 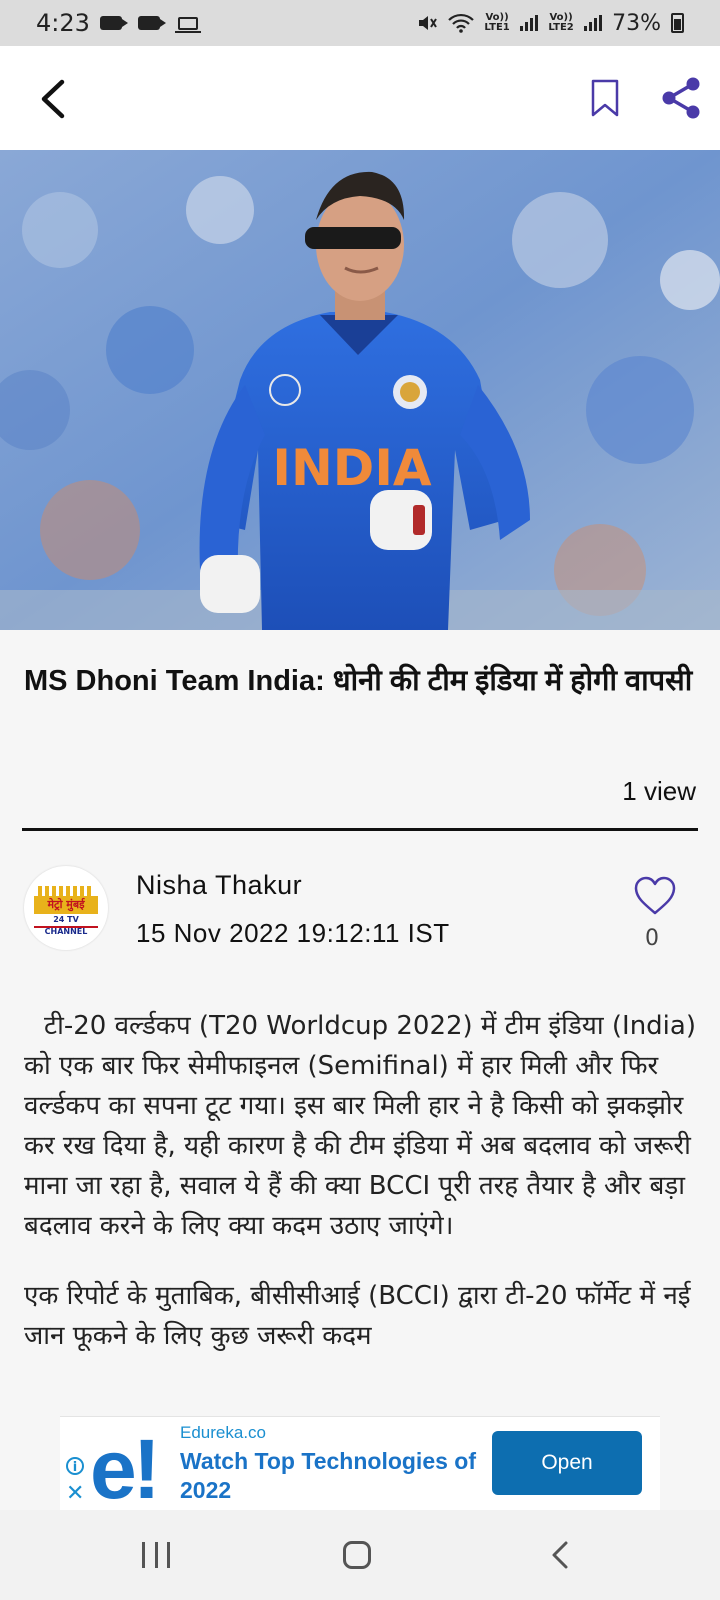 What do you see at coordinates (330, 1476) in the screenshot?
I see `ad-headline: Watch Top Technologies of 2022` at bounding box center [330, 1476].